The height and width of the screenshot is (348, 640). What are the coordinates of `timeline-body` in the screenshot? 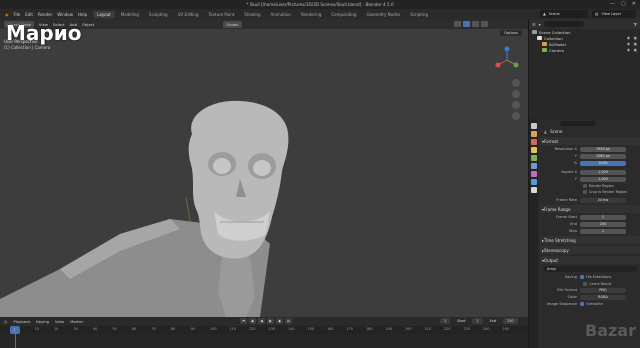 It's located at (264, 341).